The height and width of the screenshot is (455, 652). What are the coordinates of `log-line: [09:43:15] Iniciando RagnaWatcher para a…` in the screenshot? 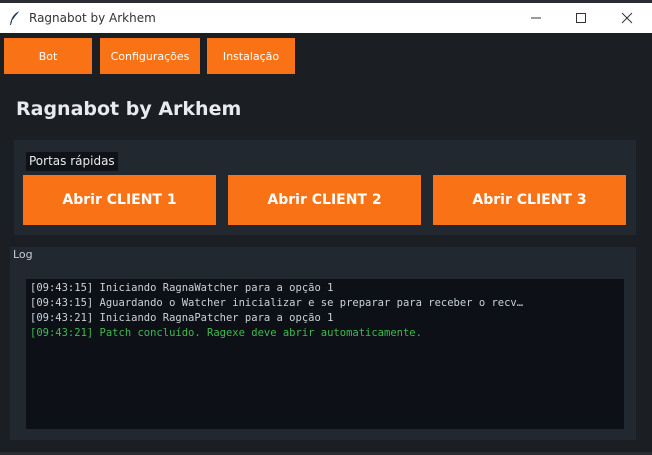 It's located at (182, 288).